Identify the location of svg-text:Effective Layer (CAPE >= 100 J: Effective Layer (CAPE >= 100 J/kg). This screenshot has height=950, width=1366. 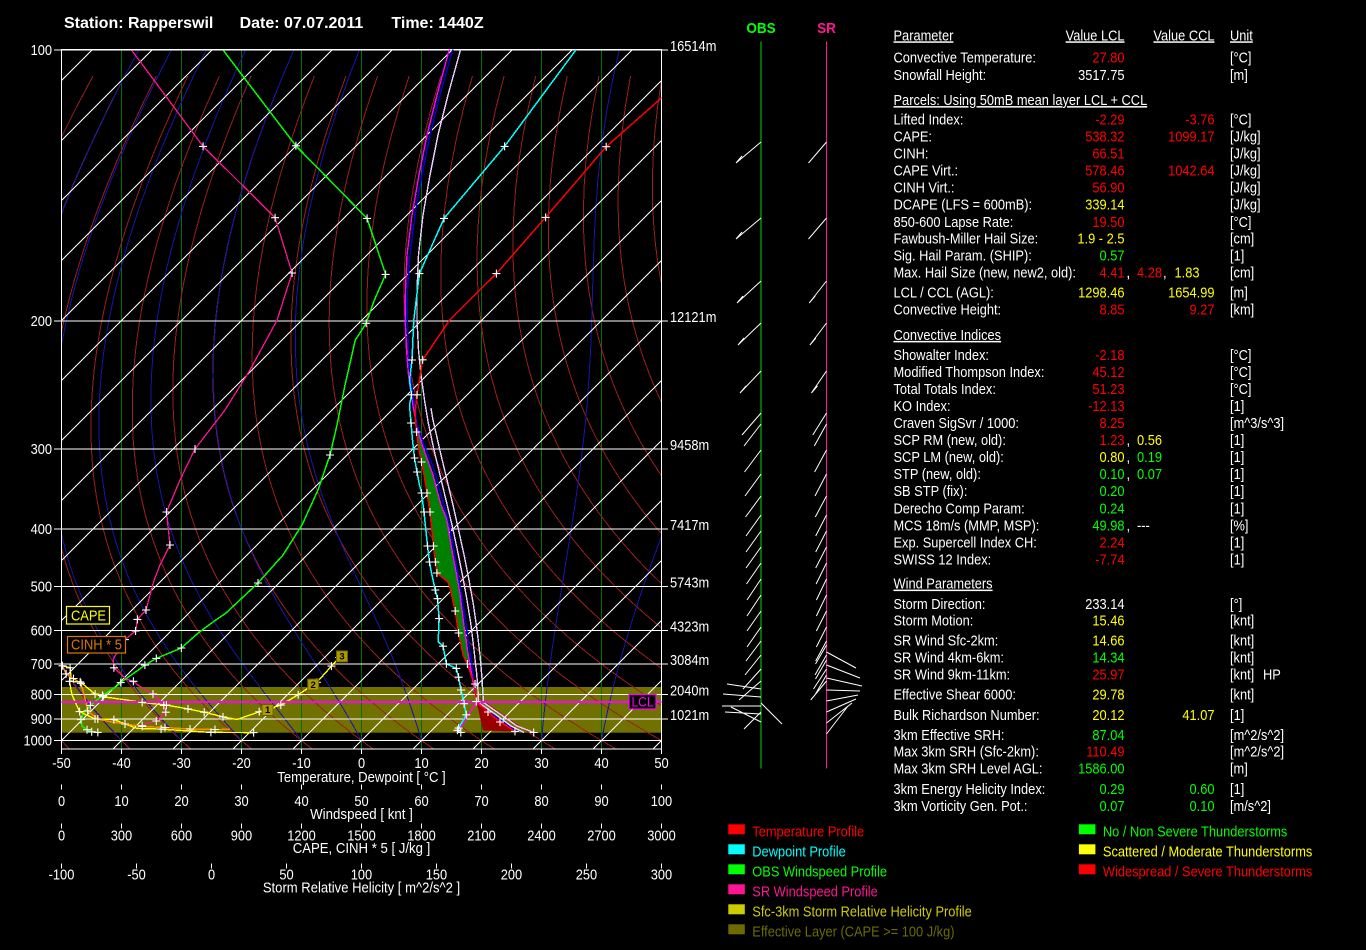
(853, 931).